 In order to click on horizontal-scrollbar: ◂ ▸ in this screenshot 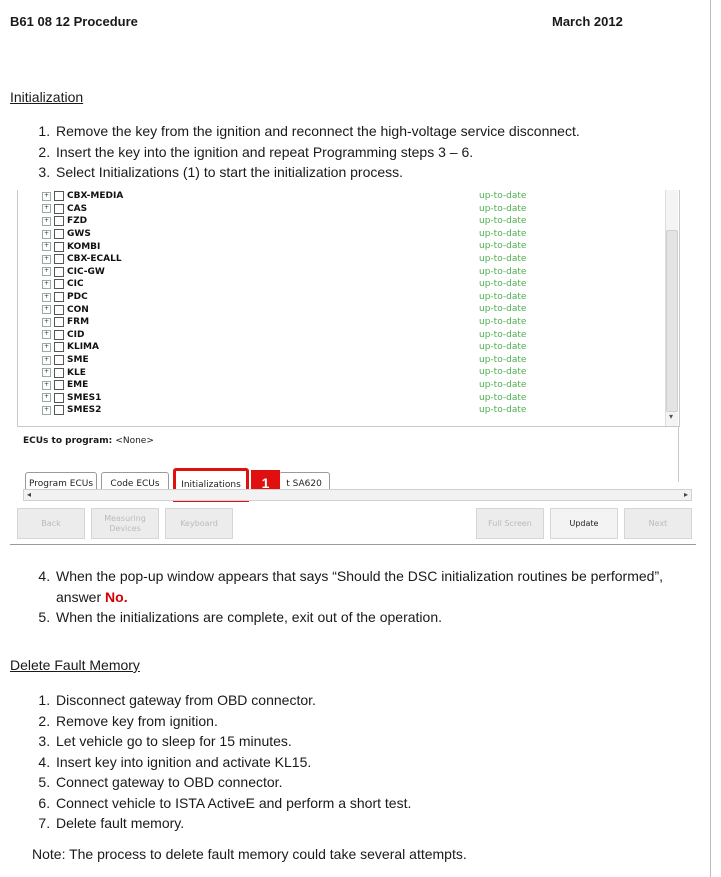, I will do `click(357, 495)`.